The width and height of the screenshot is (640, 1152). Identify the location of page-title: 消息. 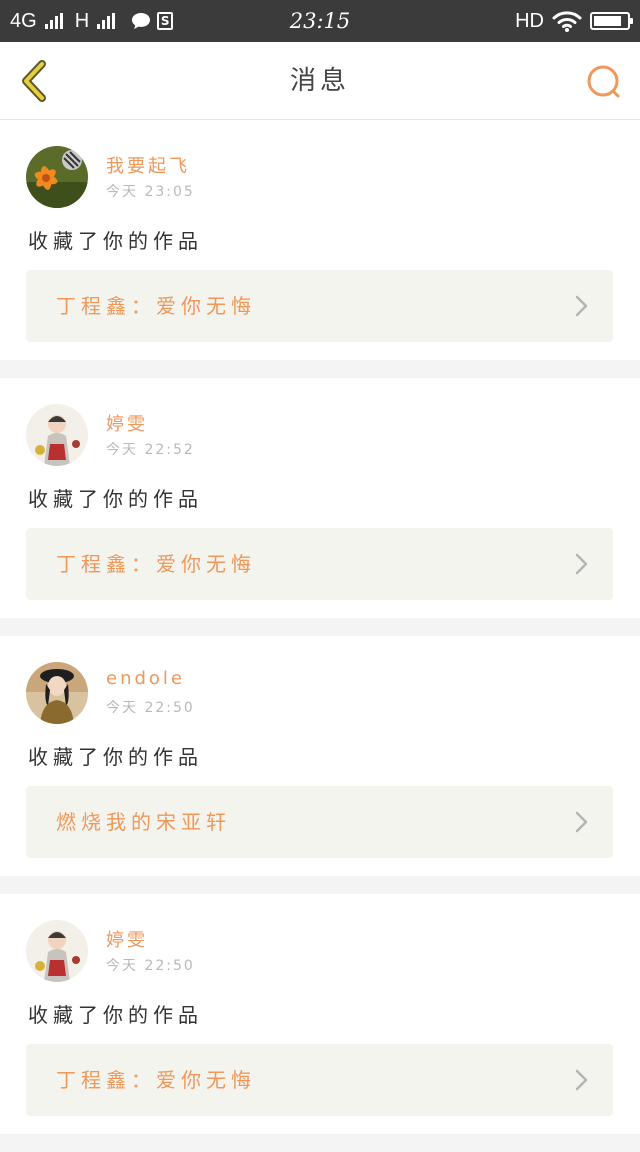
(319, 81).